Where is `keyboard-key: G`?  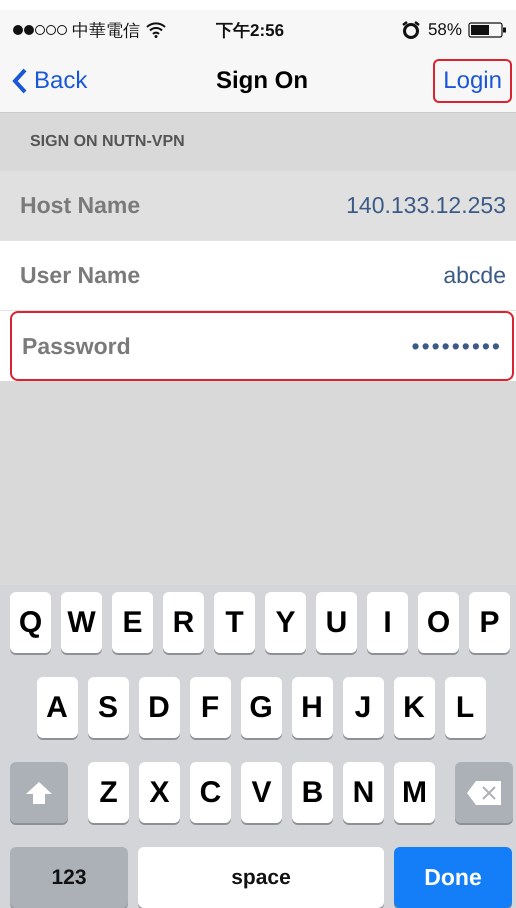
keyboard-key: G is located at coordinates (261, 707).